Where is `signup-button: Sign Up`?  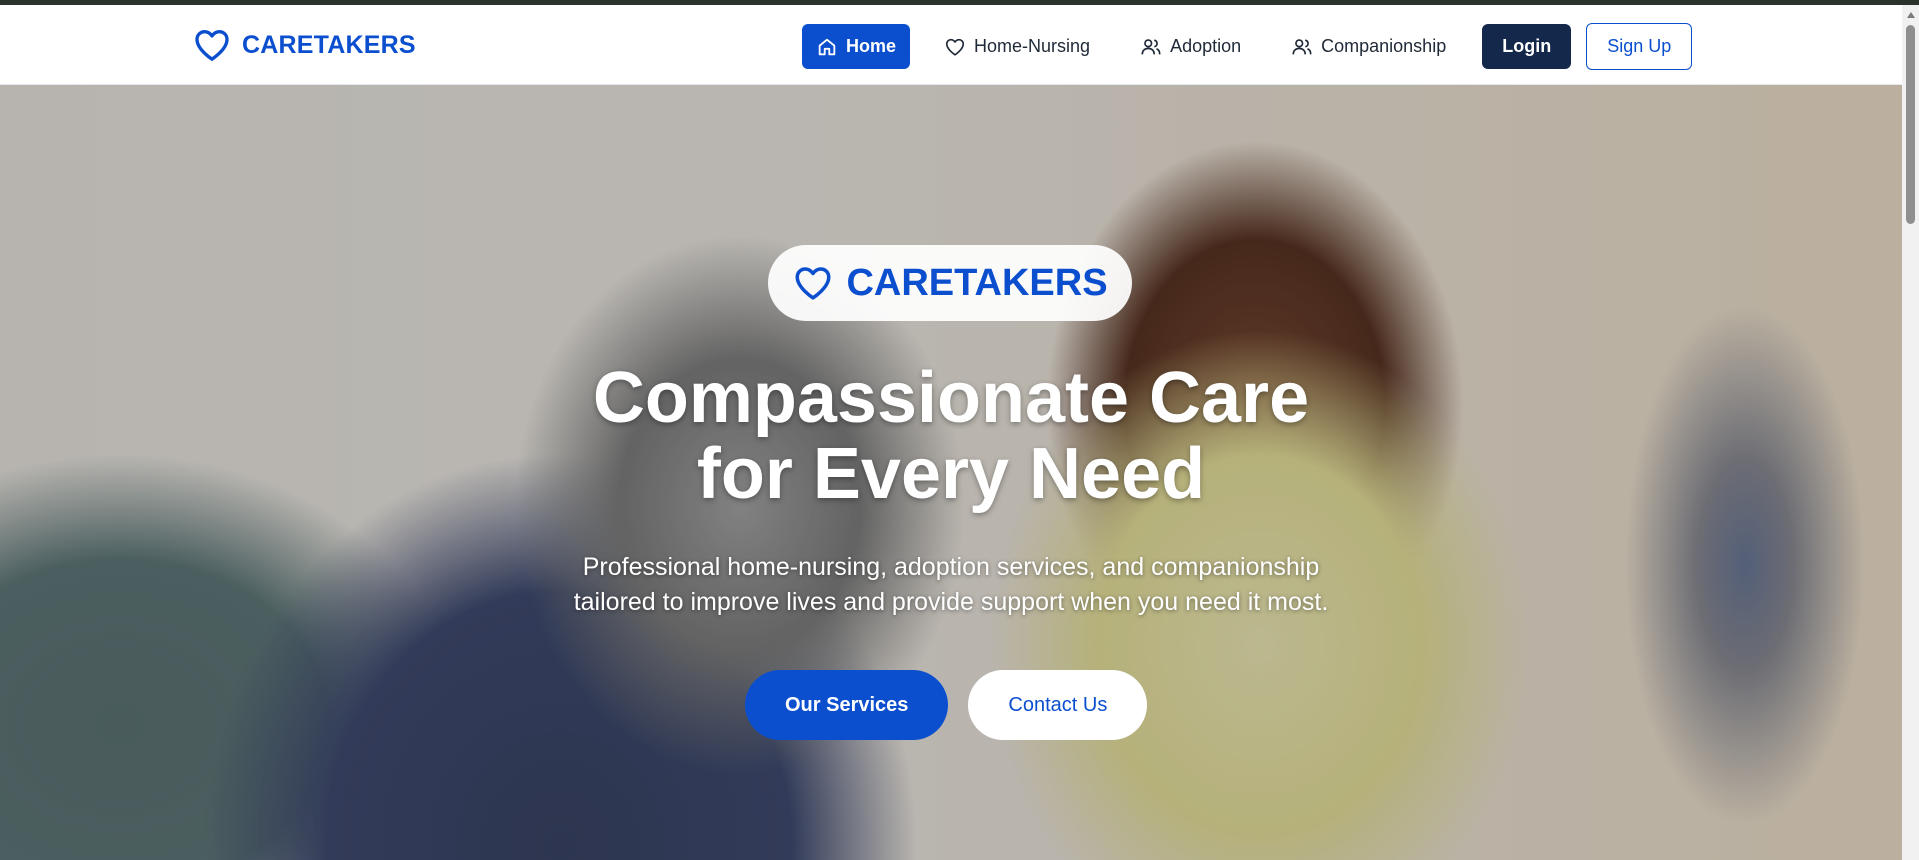 signup-button: Sign Up is located at coordinates (1639, 46).